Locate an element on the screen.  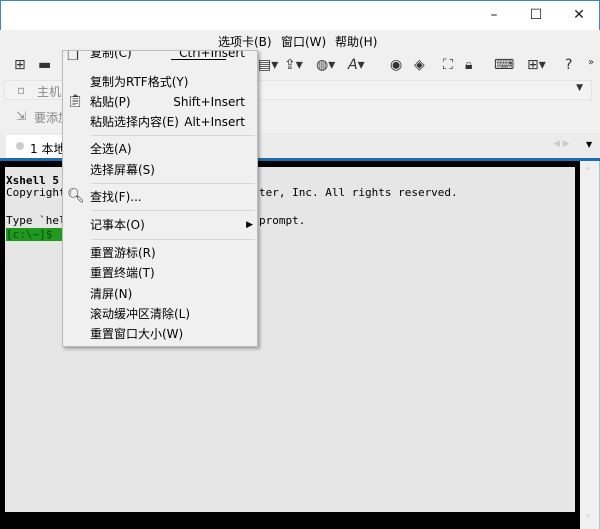
host-icon: ▫ is located at coordinates (21, 90).